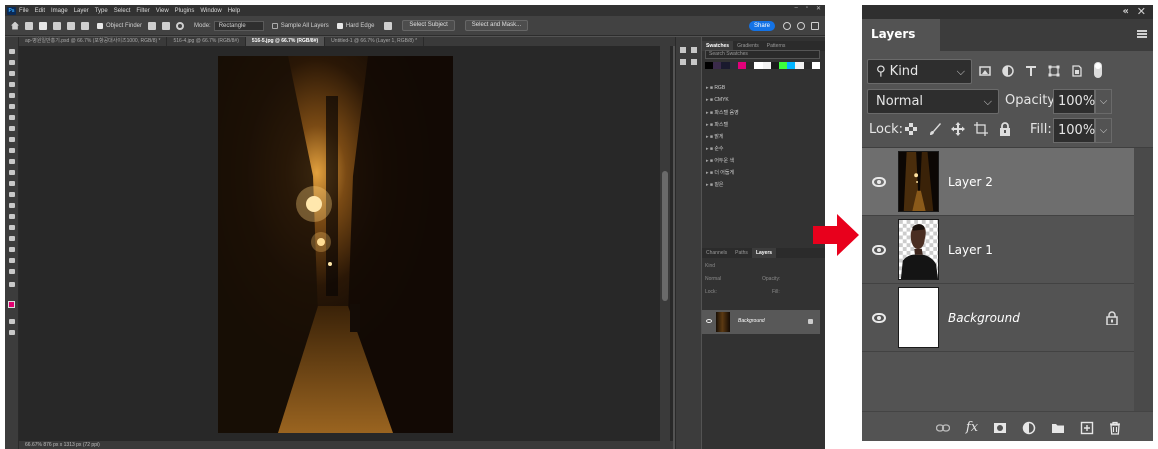  What do you see at coordinates (210, 11) in the screenshot?
I see `menu-window: Window` at bounding box center [210, 11].